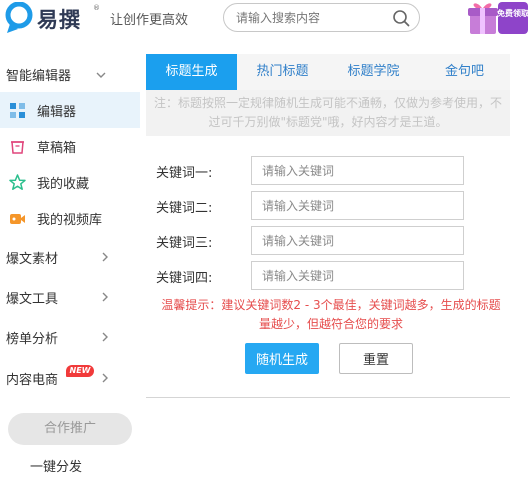 This screenshot has width=530, height=480. Describe the element at coordinates (19, 17) in the screenshot. I see `logo-mark-icon` at that location.